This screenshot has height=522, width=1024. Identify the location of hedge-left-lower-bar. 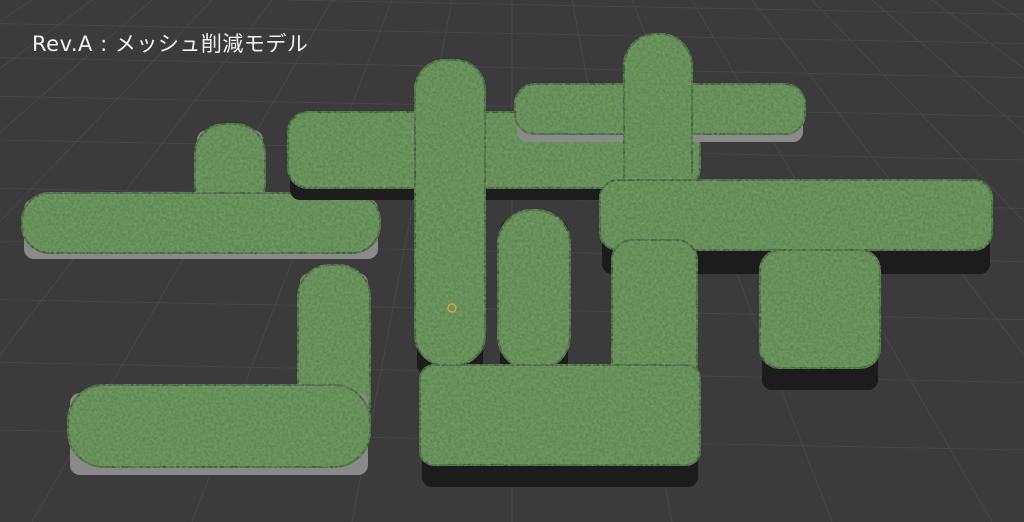
(219, 429).